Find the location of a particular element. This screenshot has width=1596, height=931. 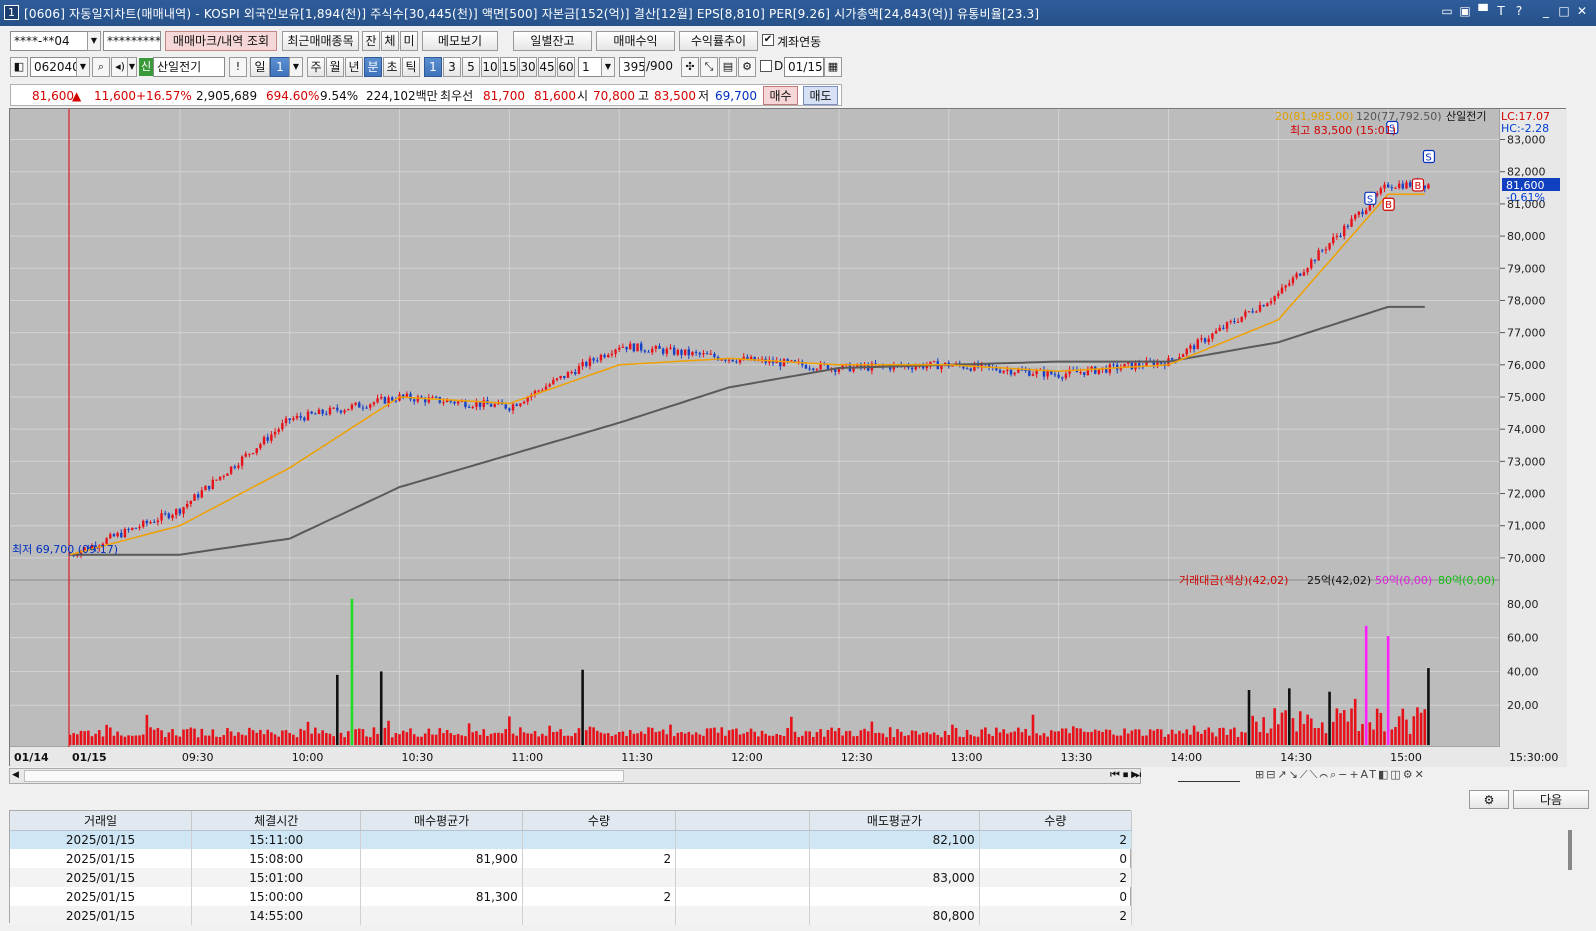

scroll-left-icon: ◀ is located at coordinates (15, 775).